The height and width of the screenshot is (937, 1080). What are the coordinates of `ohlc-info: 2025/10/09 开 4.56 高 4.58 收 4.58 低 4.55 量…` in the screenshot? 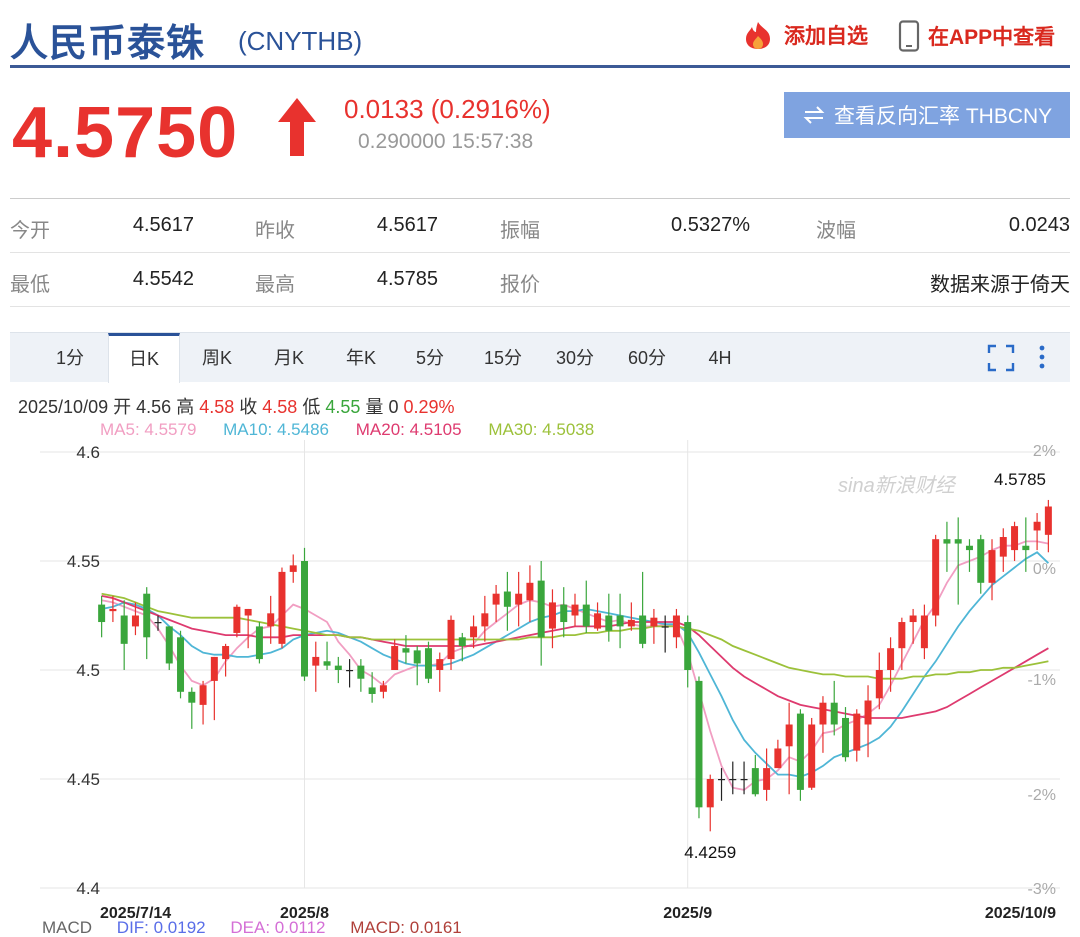 It's located at (236, 406).